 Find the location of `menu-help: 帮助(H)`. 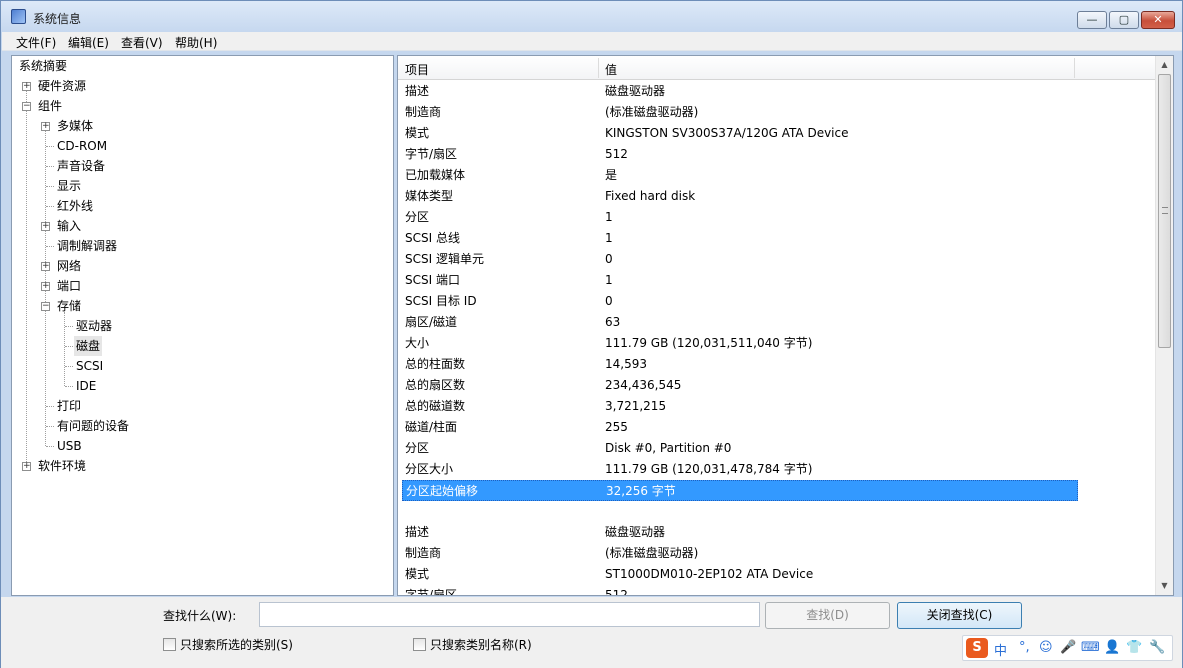

menu-help: 帮助(H) is located at coordinates (196, 42).